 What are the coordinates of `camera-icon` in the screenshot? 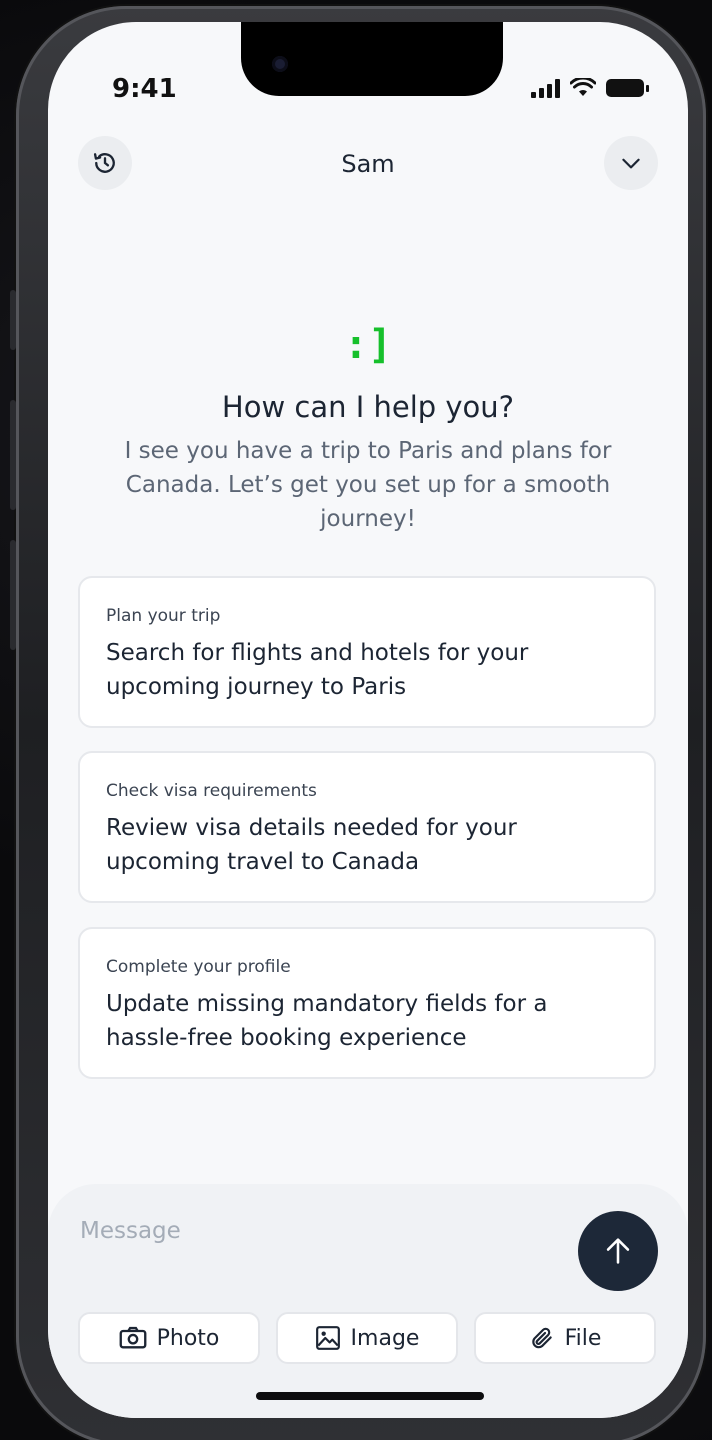 It's located at (133, 1337).